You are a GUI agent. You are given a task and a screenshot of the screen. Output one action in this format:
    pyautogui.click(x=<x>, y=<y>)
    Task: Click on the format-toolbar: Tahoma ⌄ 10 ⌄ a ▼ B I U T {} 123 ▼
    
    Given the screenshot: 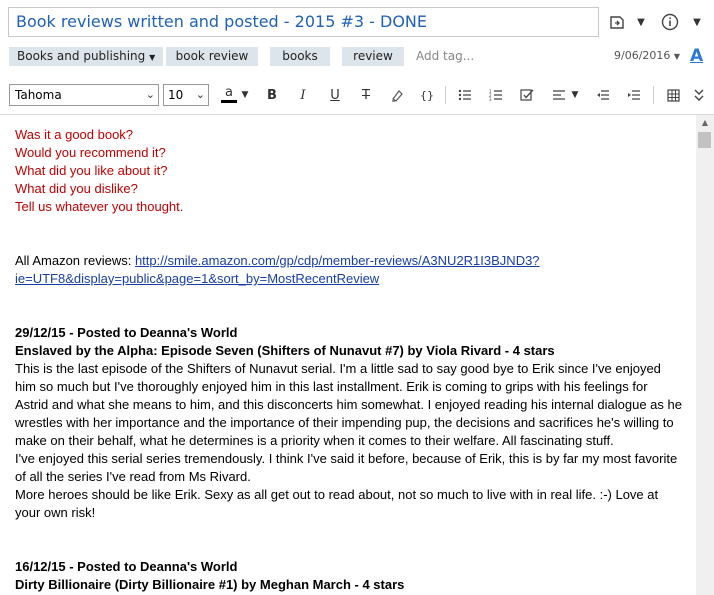 What is the action you would take?
    pyautogui.click(x=357, y=95)
    